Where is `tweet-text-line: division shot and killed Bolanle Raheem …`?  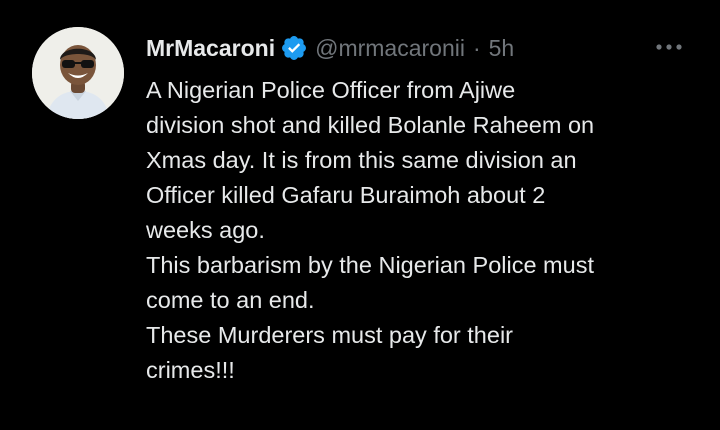 tweet-text-line: division shot and killed Bolanle Raheem … is located at coordinates (370, 125).